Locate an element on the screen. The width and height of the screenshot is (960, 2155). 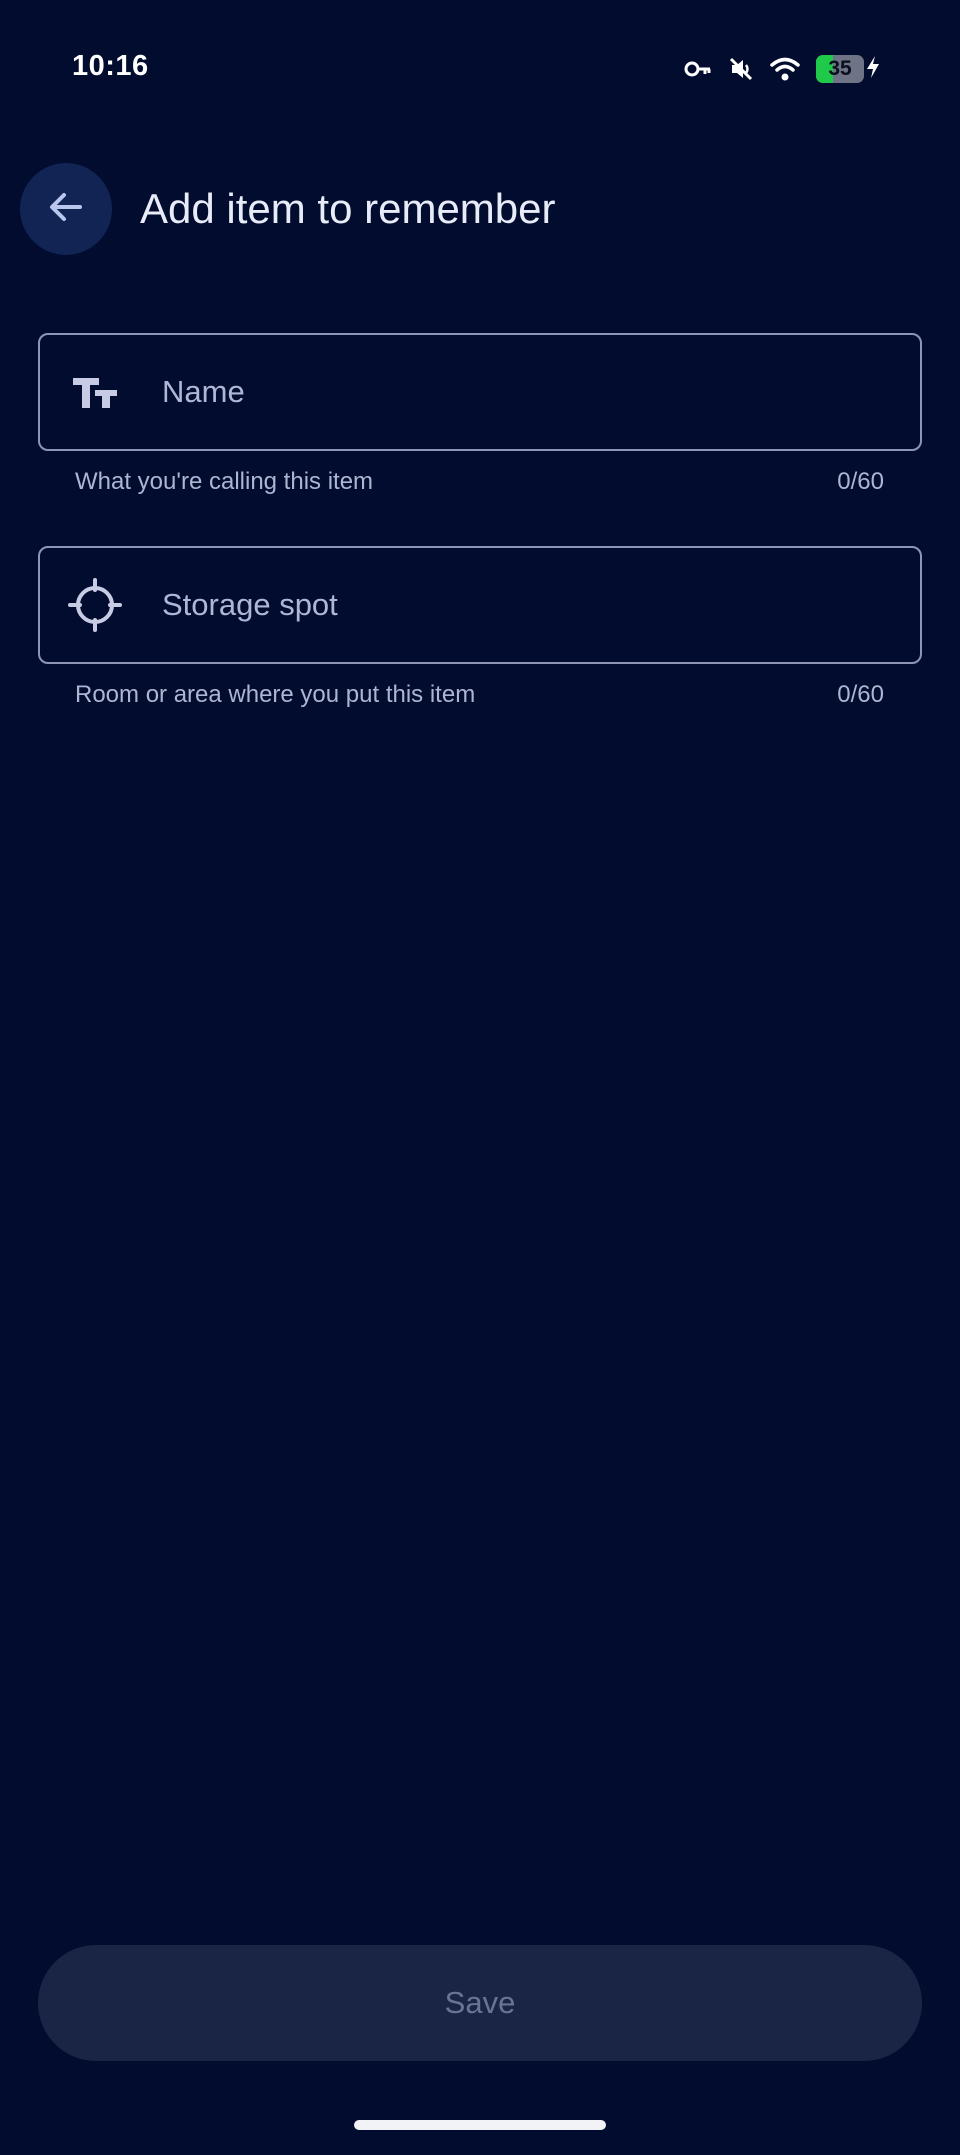
name-field is located at coordinates (480, 392).